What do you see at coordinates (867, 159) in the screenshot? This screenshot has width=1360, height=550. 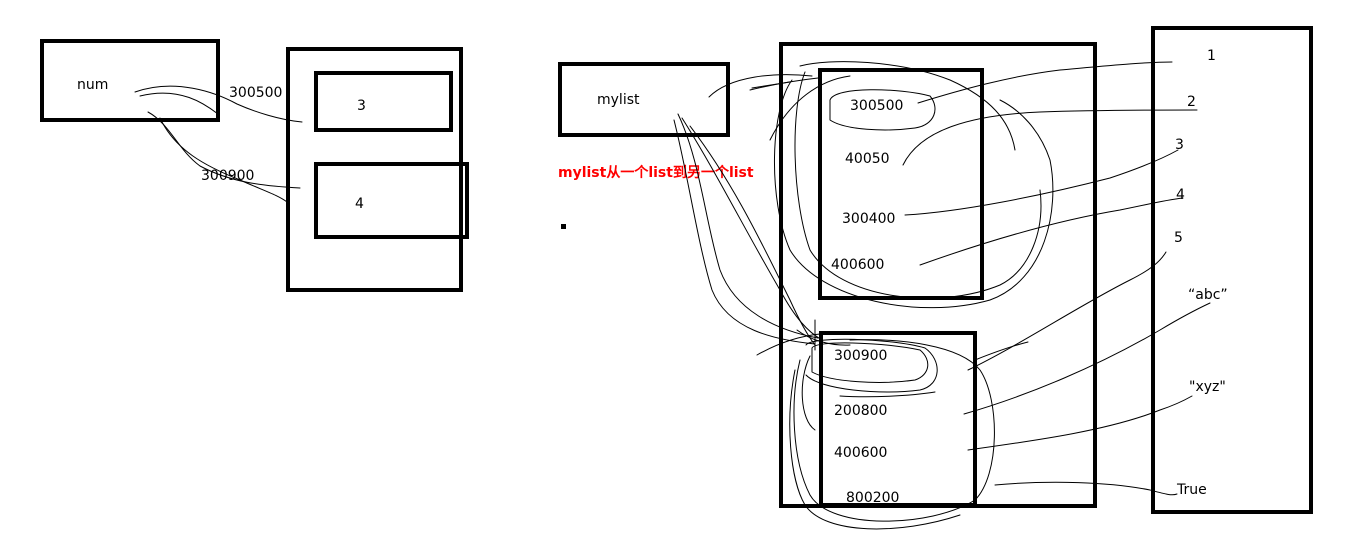 I see `list1-address-2: 40050` at bounding box center [867, 159].